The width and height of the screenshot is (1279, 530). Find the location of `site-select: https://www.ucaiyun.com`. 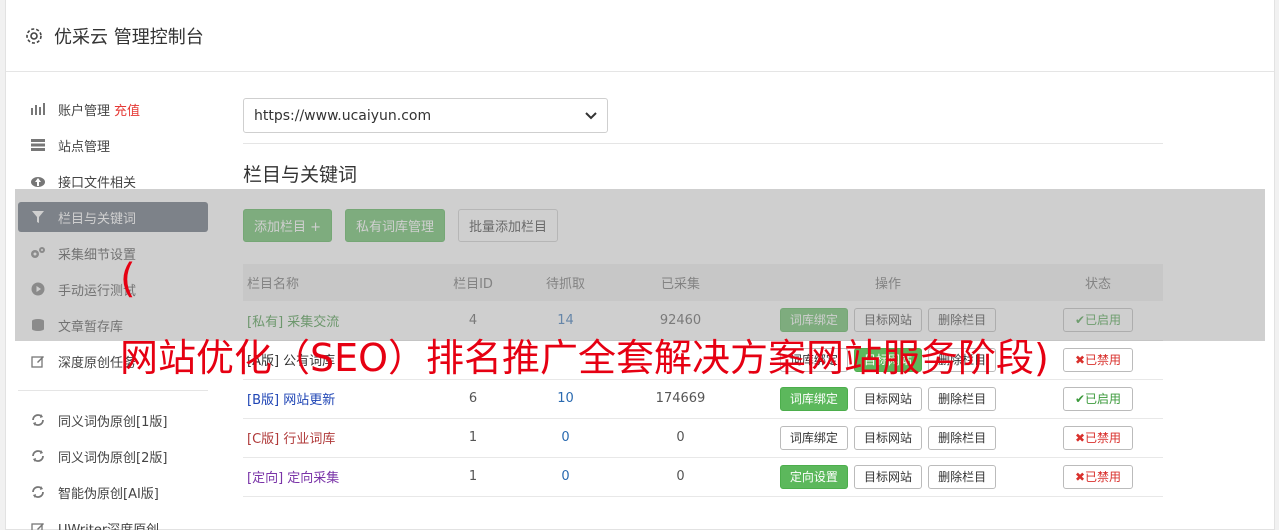

site-select: https://www.ucaiyun.com is located at coordinates (425, 115).